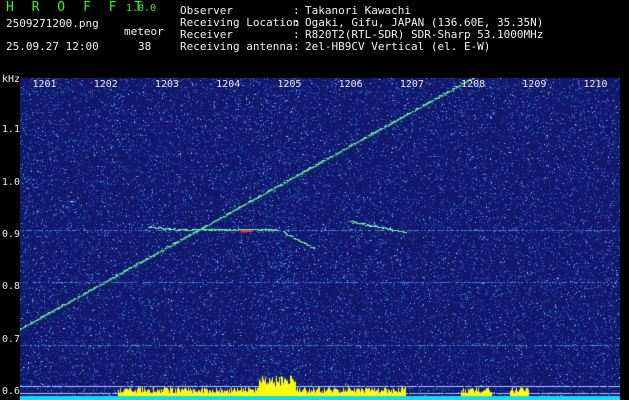 This screenshot has height=400, width=629. Describe the element at coordinates (11, 235) in the screenshot. I see `y-tick-label: 0.9` at that location.